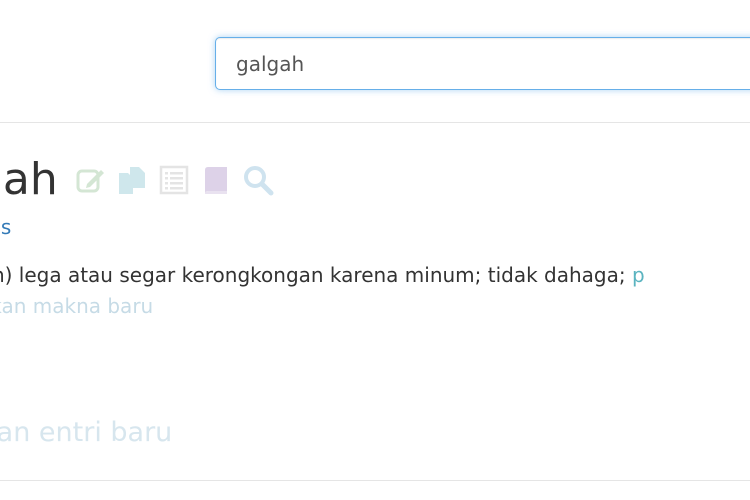  I want to click on search-input, so click(482, 63).